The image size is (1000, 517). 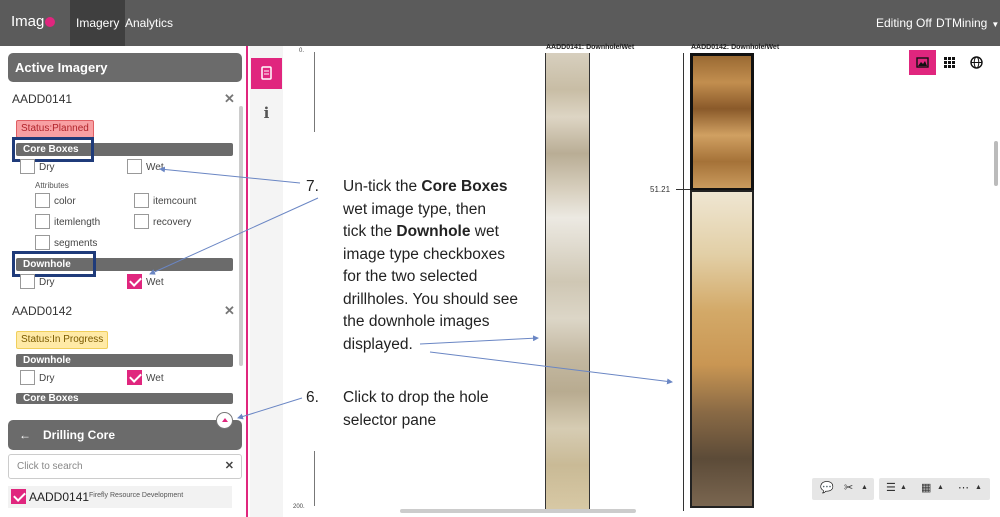 I want to click on arrow-to-hole-selector-toggle, so click(x=270, y=408).